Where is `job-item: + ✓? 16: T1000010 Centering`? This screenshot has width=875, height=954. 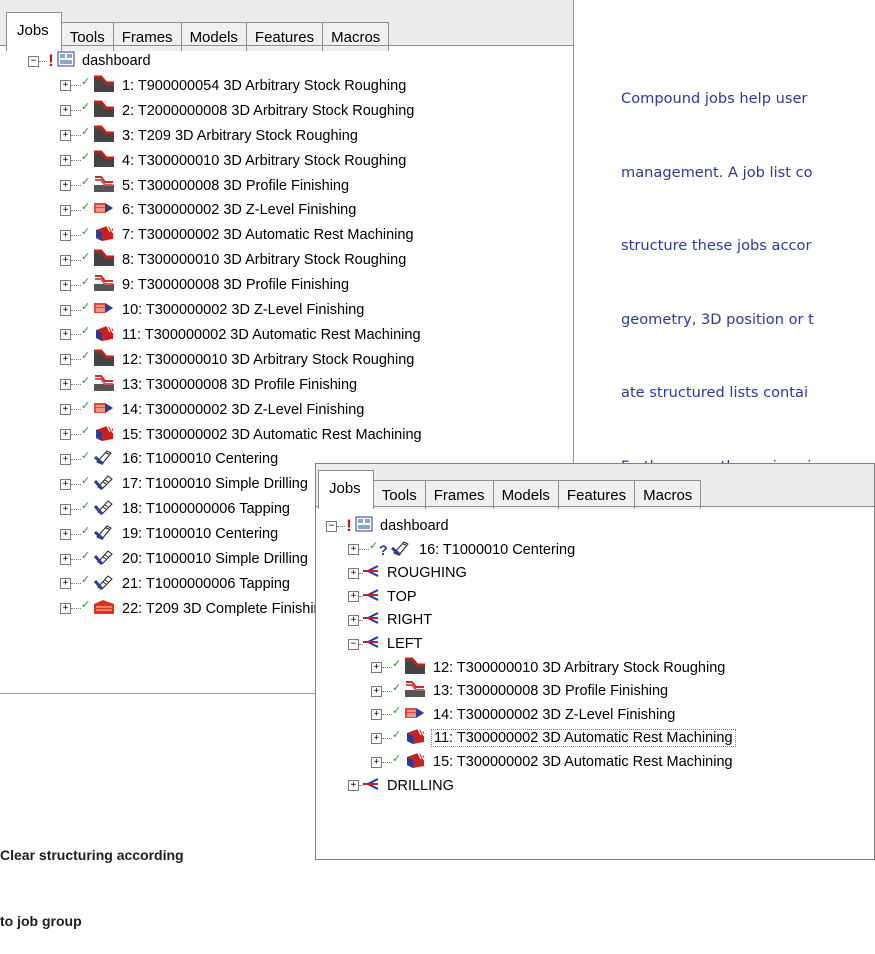 job-item: + ✓? 16: T1000010 Centering is located at coordinates (462, 550).